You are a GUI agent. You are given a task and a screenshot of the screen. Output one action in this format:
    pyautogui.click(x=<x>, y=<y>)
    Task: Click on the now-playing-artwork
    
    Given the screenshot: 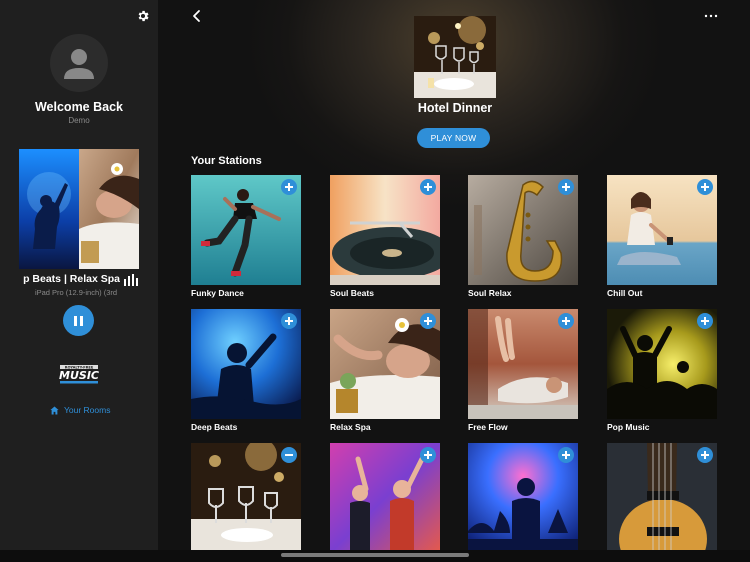 What is the action you would take?
    pyautogui.click(x=79, y=209)
    